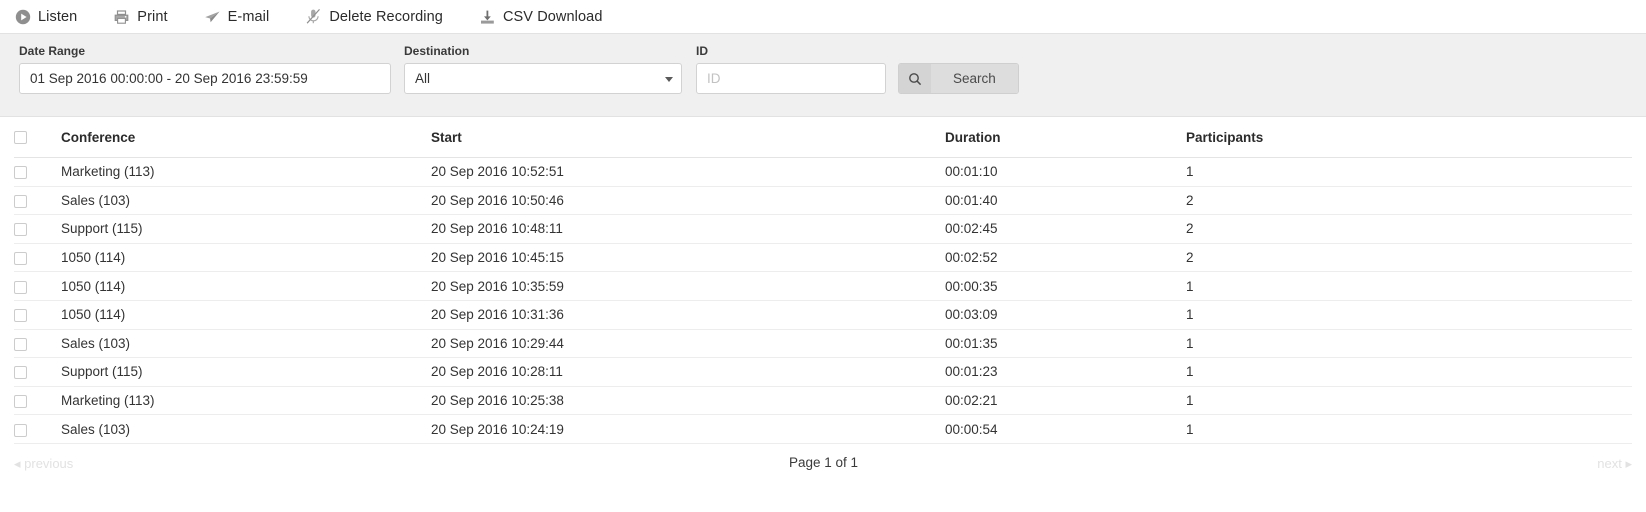 The image size is (1646, 512). What do you see at coordinates (313, 16) in the screenshot?
I see `microphone-muted-icon` at bounding box center [313, 16].